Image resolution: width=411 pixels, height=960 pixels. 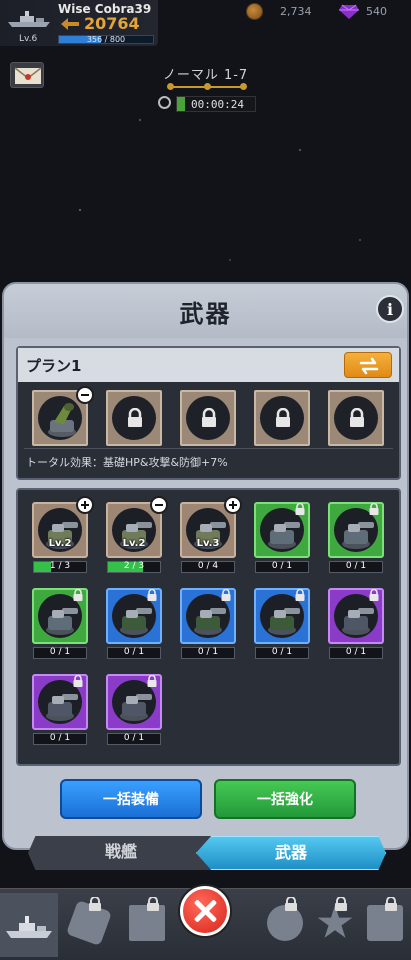 I want to click on combat-power: 20764, so click(x=112, y=23).